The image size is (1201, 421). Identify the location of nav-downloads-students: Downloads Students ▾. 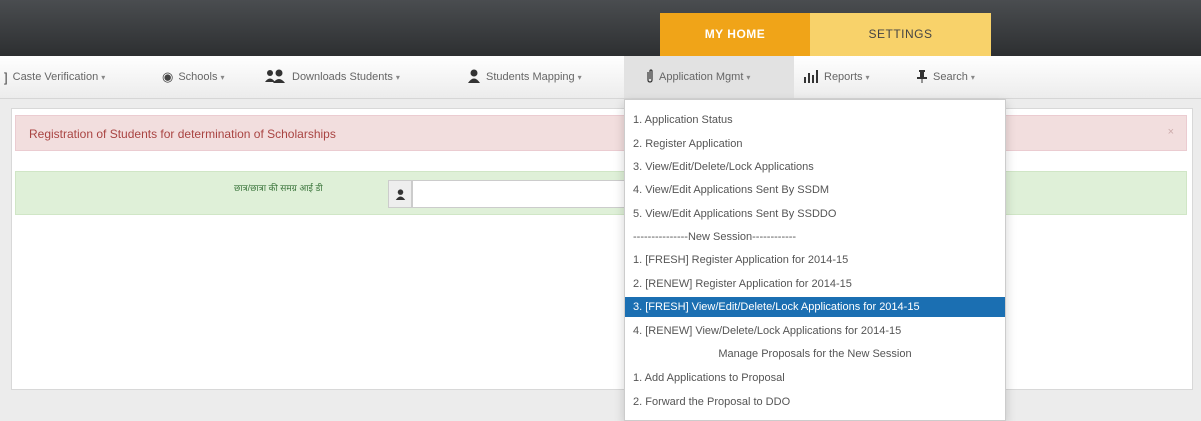
(332, 77).